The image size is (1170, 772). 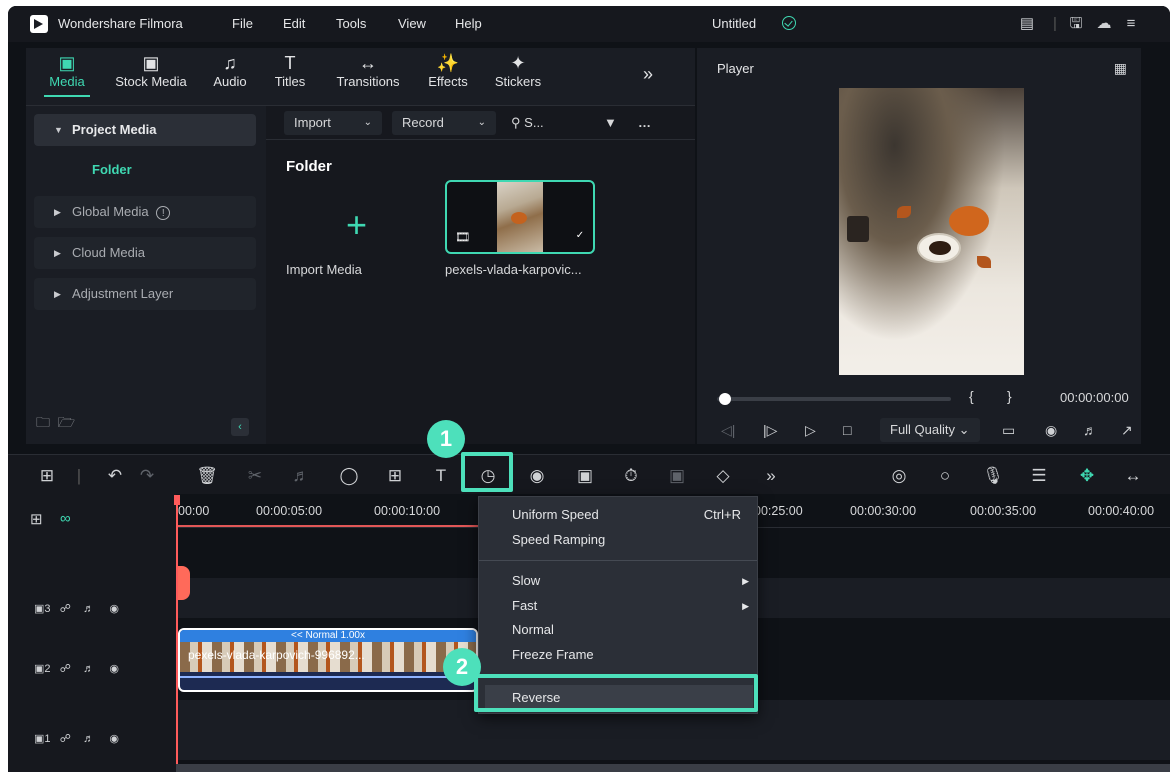 What do you see at coordinates (524, 605) in the screenshot?
I see `menu-item-fast: Fast` at bounding box center [524, 605].